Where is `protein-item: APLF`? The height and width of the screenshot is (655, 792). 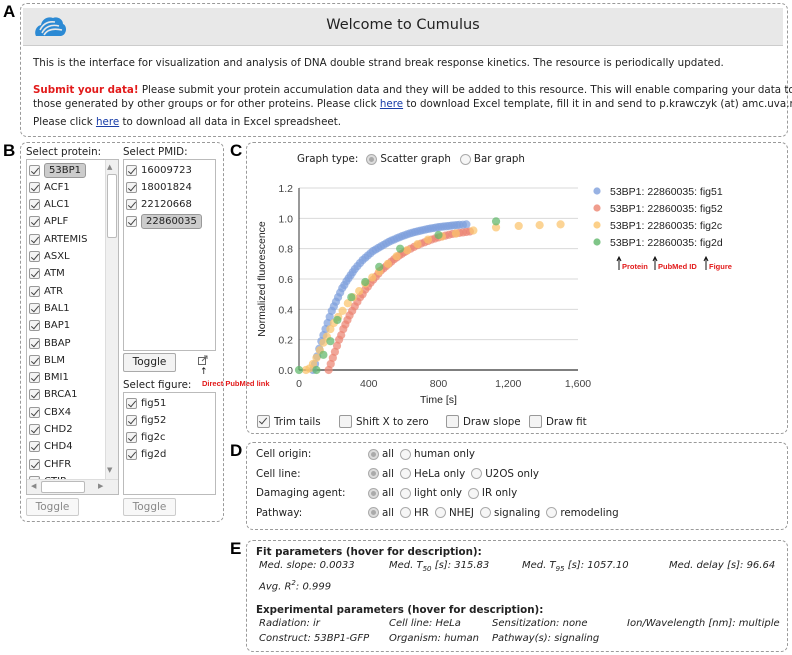 protein-item: APLF is located at coordinates (48, 222).